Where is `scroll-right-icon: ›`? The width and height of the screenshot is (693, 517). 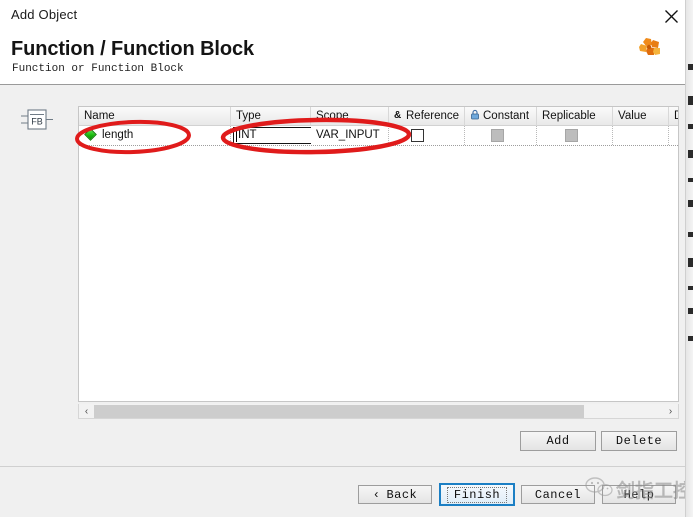
scroll-right-icon: › is located at coordinates (670, 411).